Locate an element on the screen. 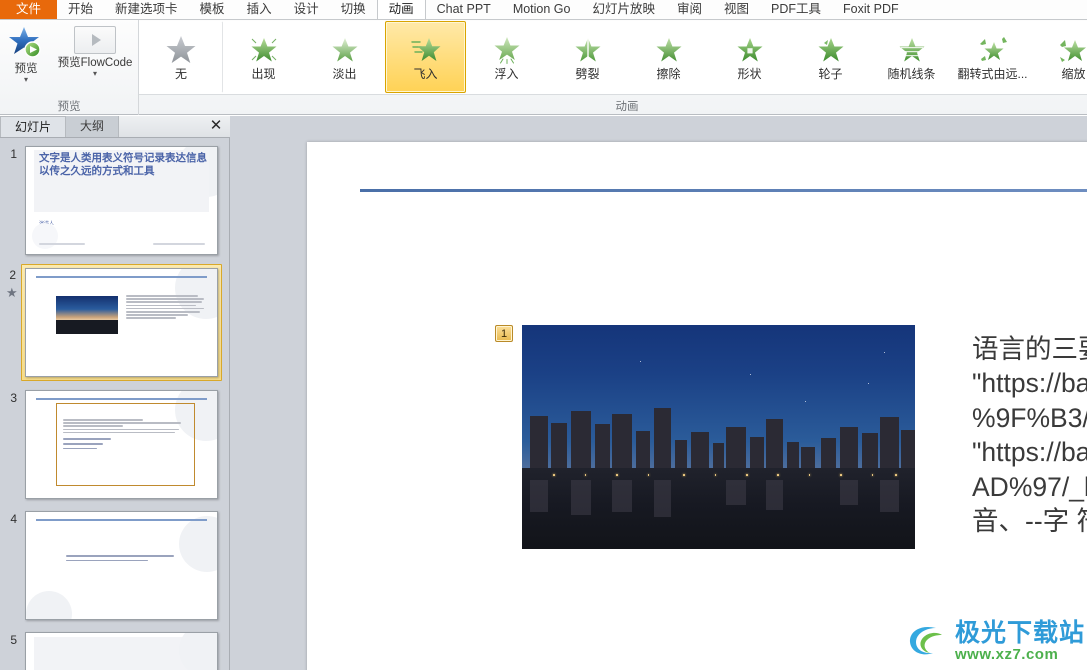  animation-item-split: 劈裂 is located at coordinates (587, 57).